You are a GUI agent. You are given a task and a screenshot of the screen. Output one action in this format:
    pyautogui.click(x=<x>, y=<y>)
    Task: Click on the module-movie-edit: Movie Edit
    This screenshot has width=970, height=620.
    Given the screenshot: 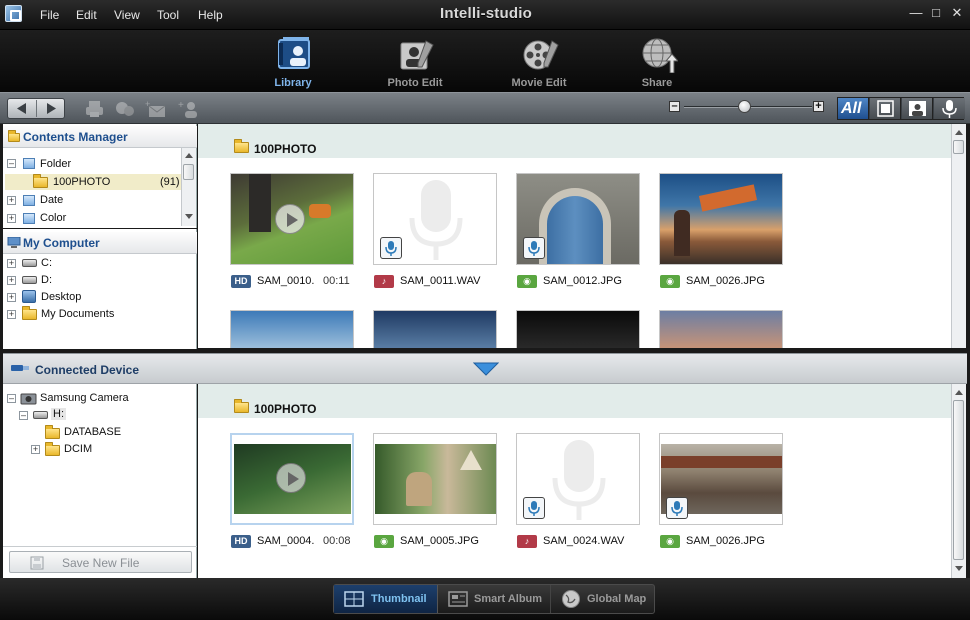 What is the action you would take?
    pyautogui.click(x=539, y=63)
    